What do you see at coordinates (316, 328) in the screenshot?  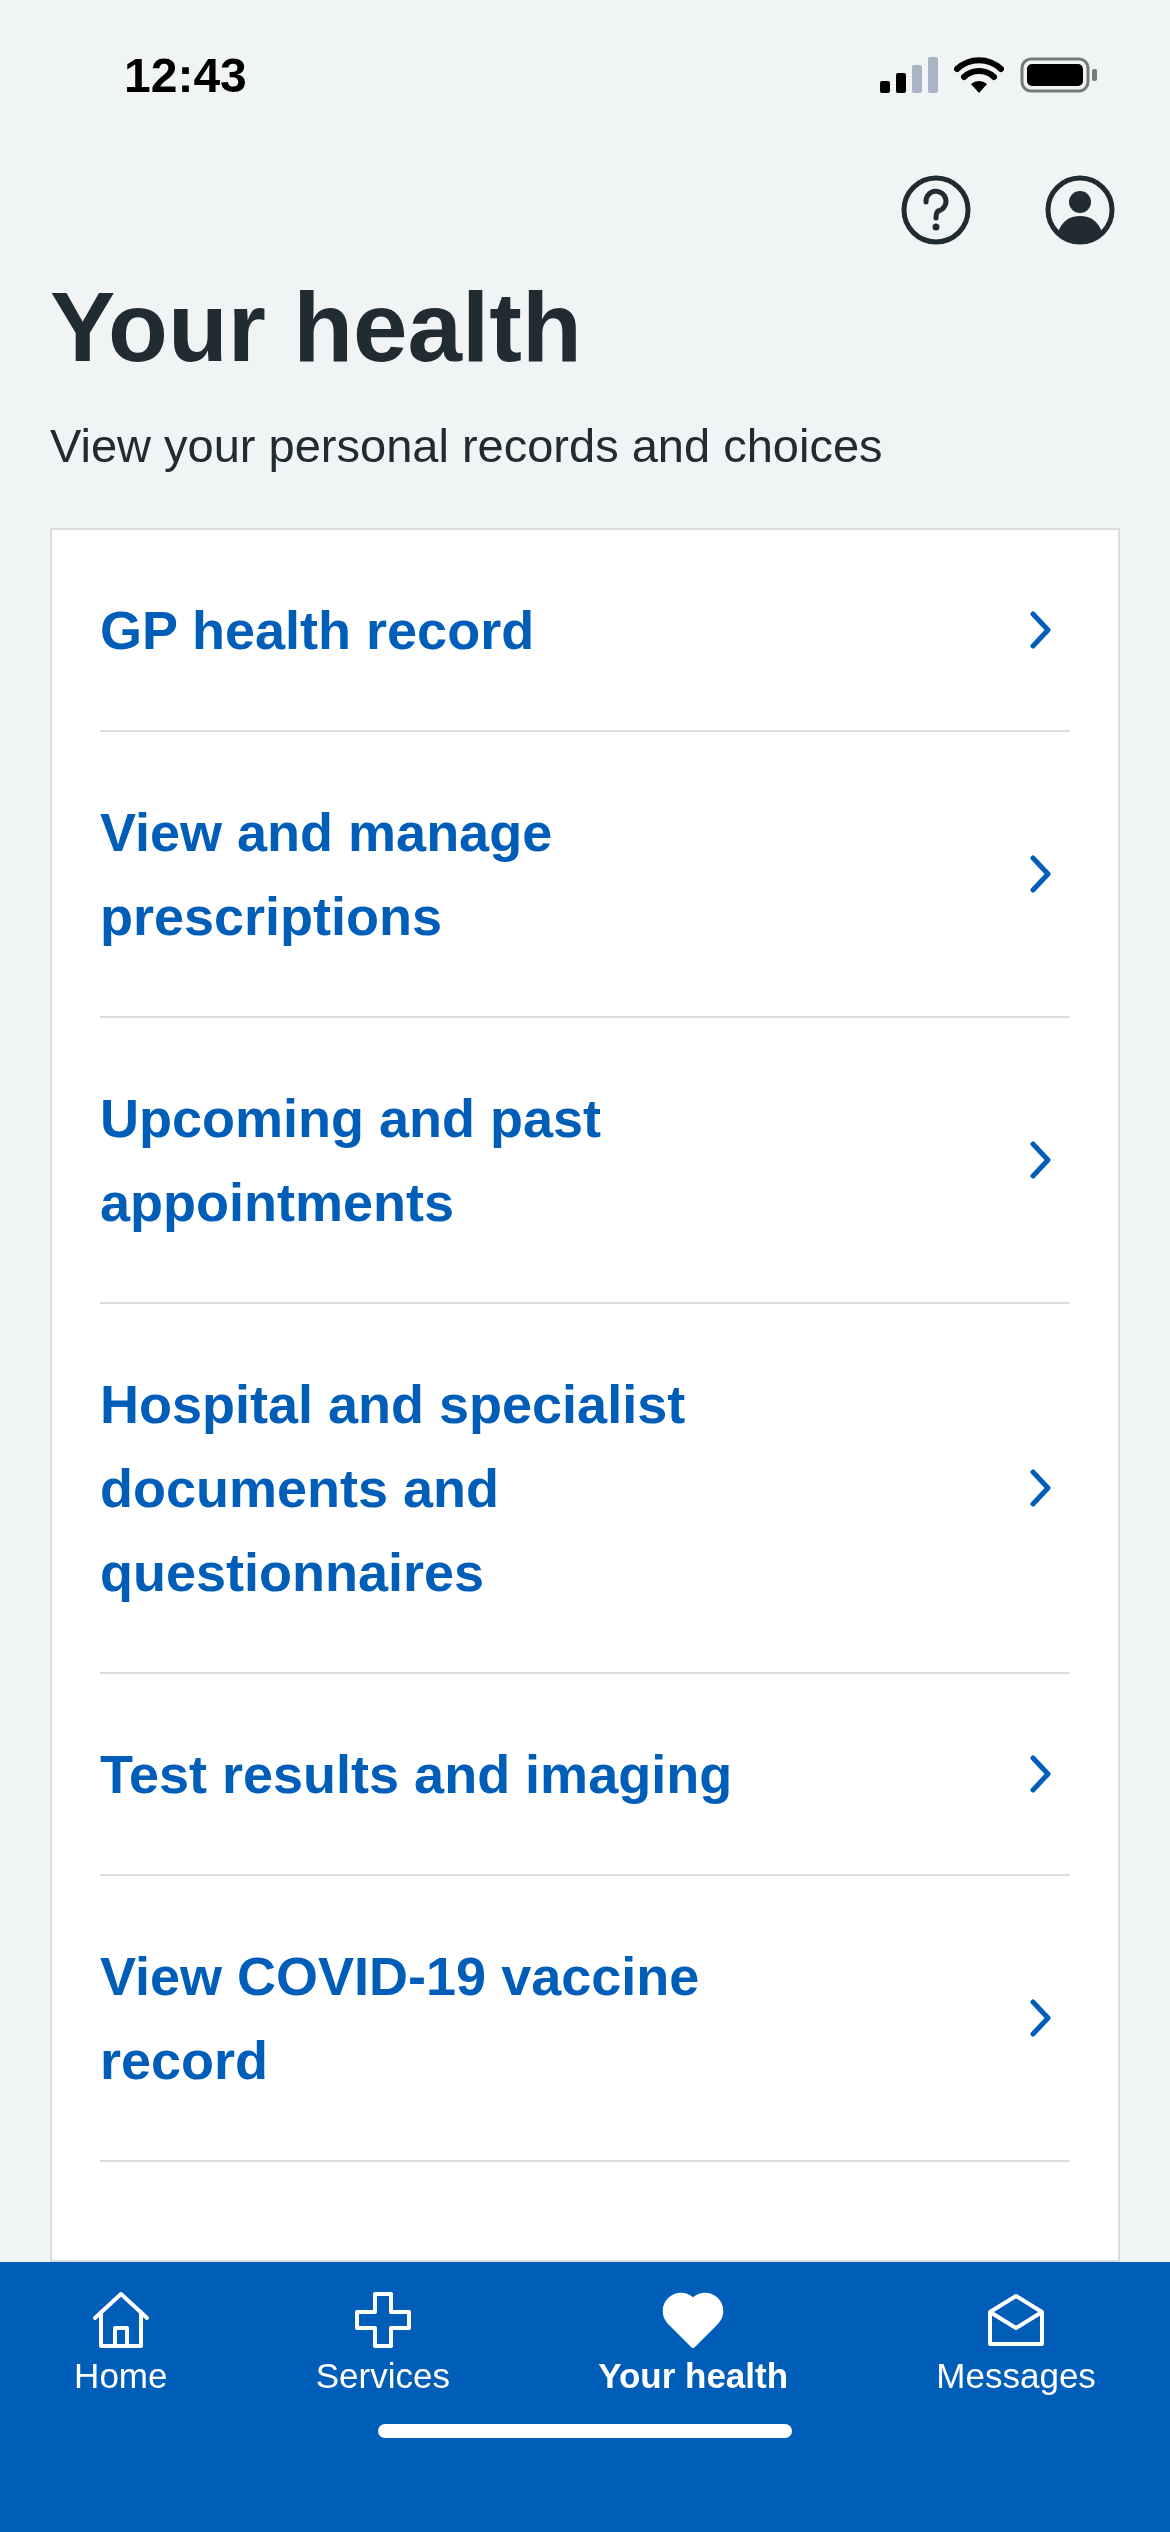 I see `page-title: Your health` at bounding box center [316, 328].